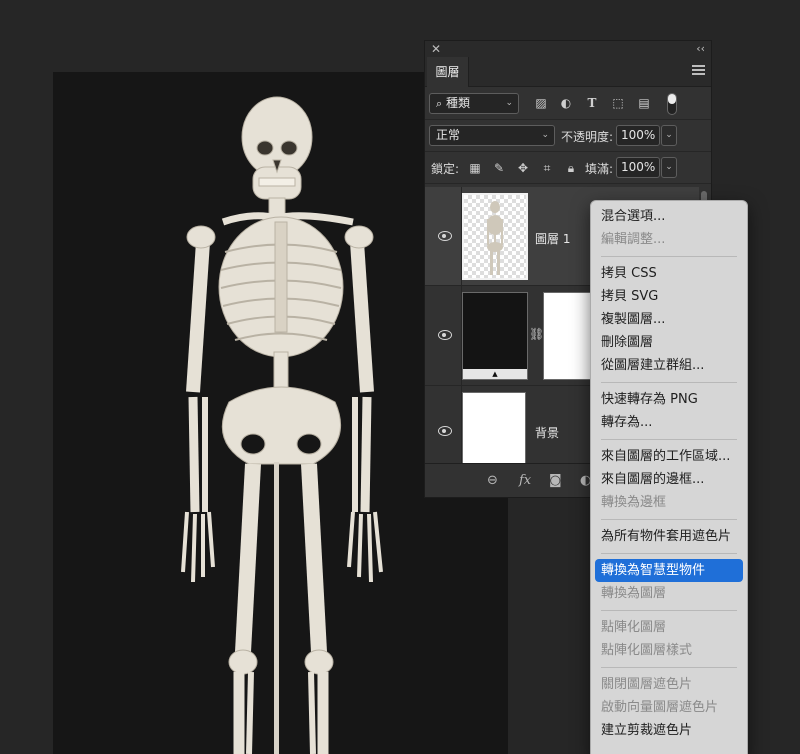 The width and height of the screenshot is (800, 754). What do you see at coordinates (494, 430) in the screenshot?
I see `background-thumbnail` at bounding box center [494, 430].